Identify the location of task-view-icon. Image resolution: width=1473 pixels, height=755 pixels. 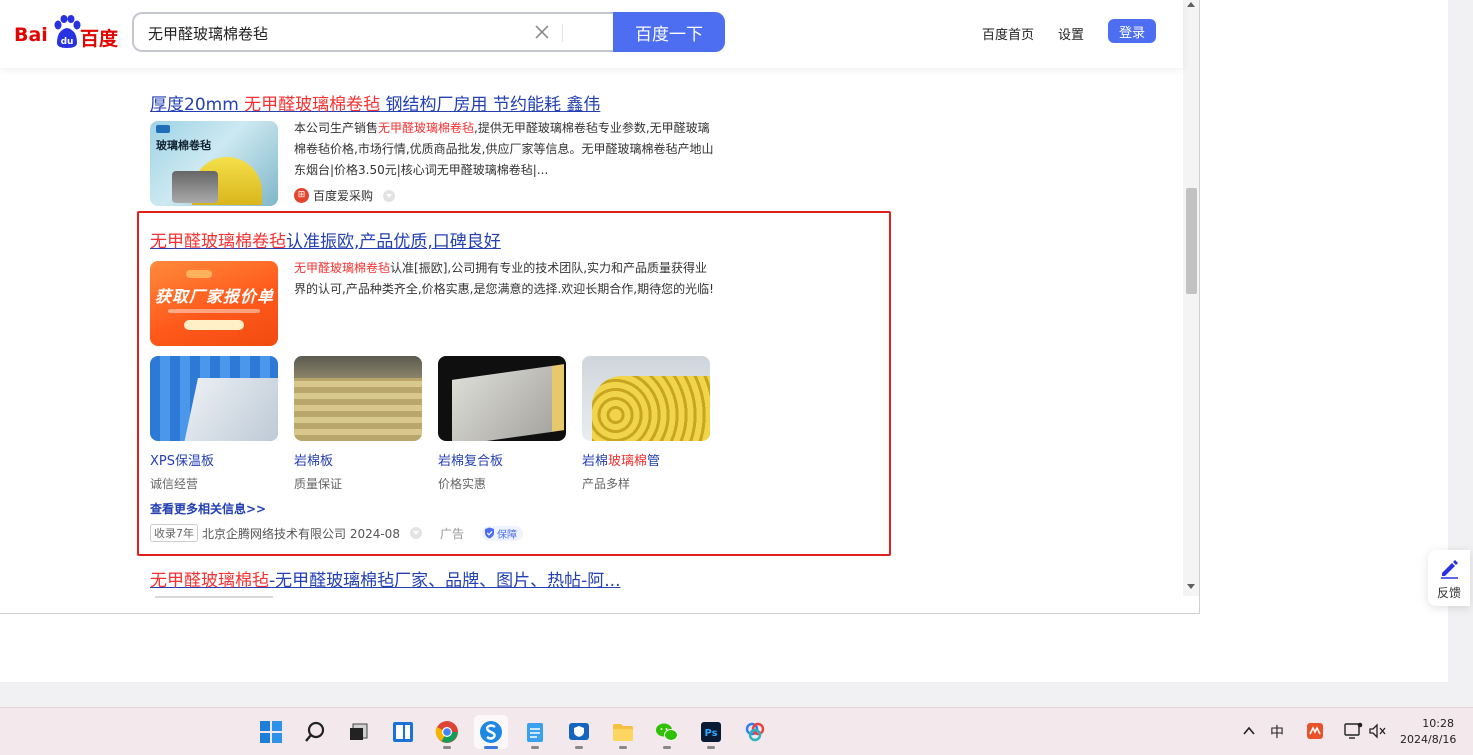
(359, 731).